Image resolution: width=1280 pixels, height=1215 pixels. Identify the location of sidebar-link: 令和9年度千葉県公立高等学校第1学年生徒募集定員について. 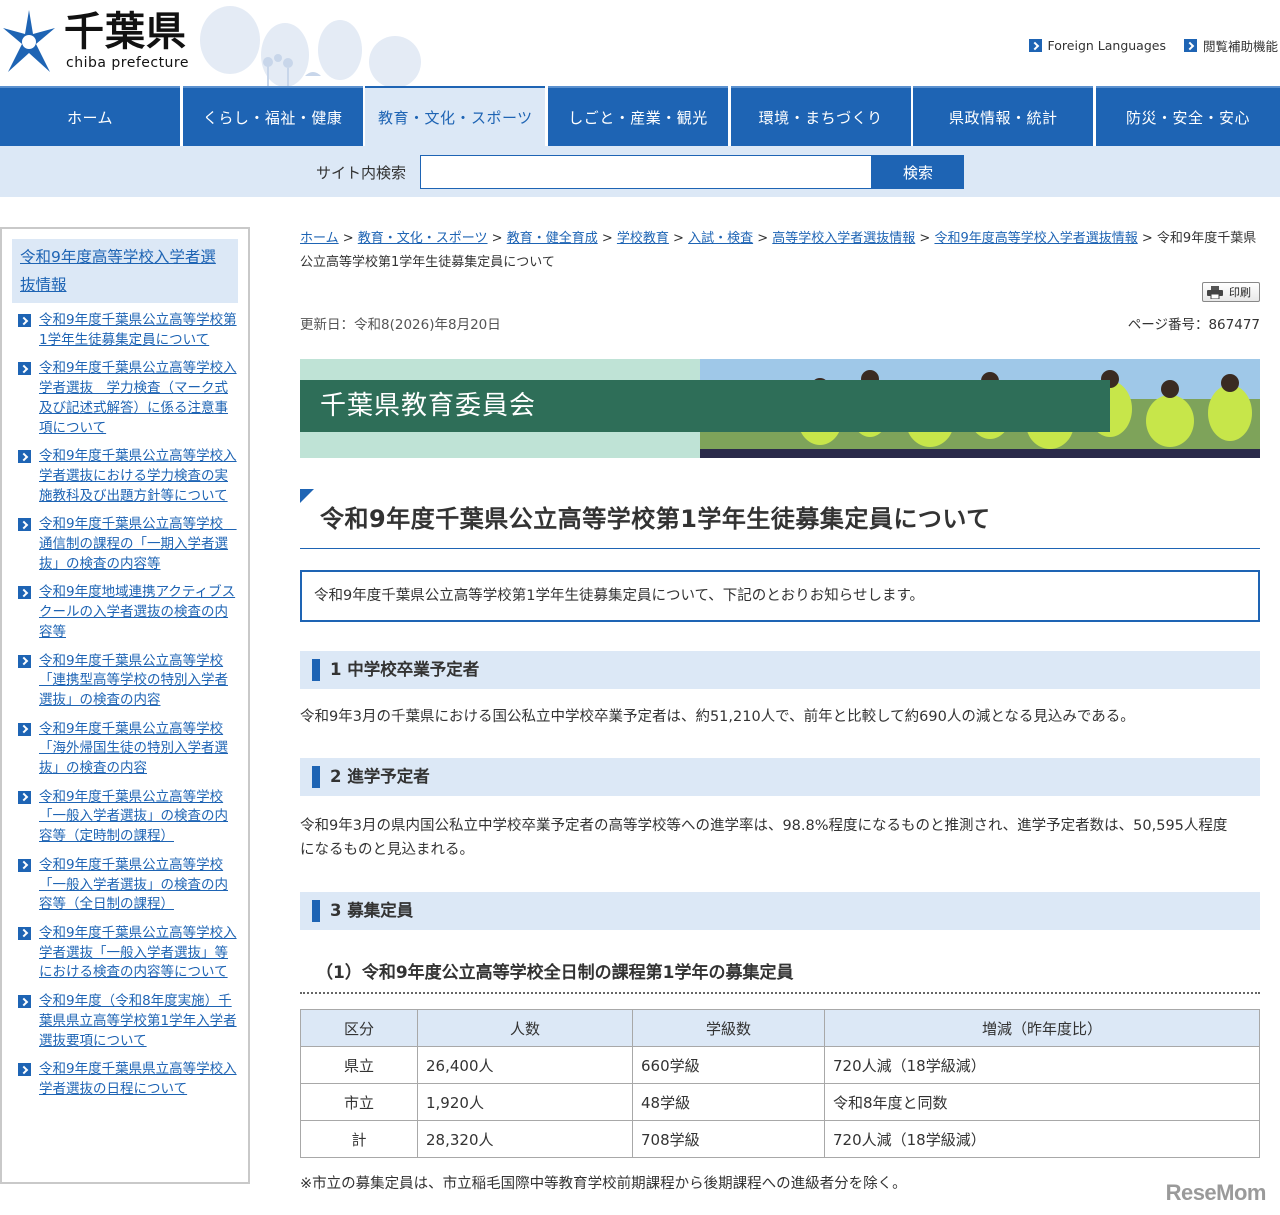
(138, 330).